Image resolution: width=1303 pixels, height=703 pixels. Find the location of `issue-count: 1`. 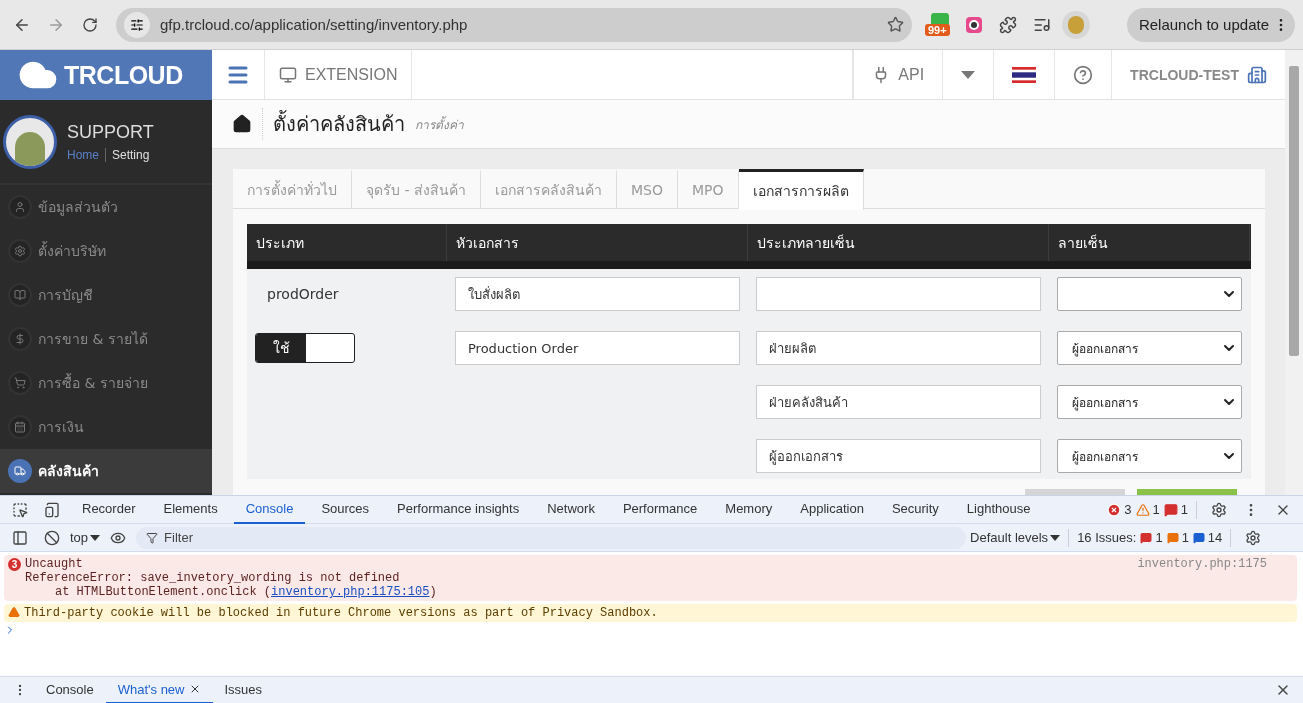

issue-count: 1 is located at coordinates (1175, 509).